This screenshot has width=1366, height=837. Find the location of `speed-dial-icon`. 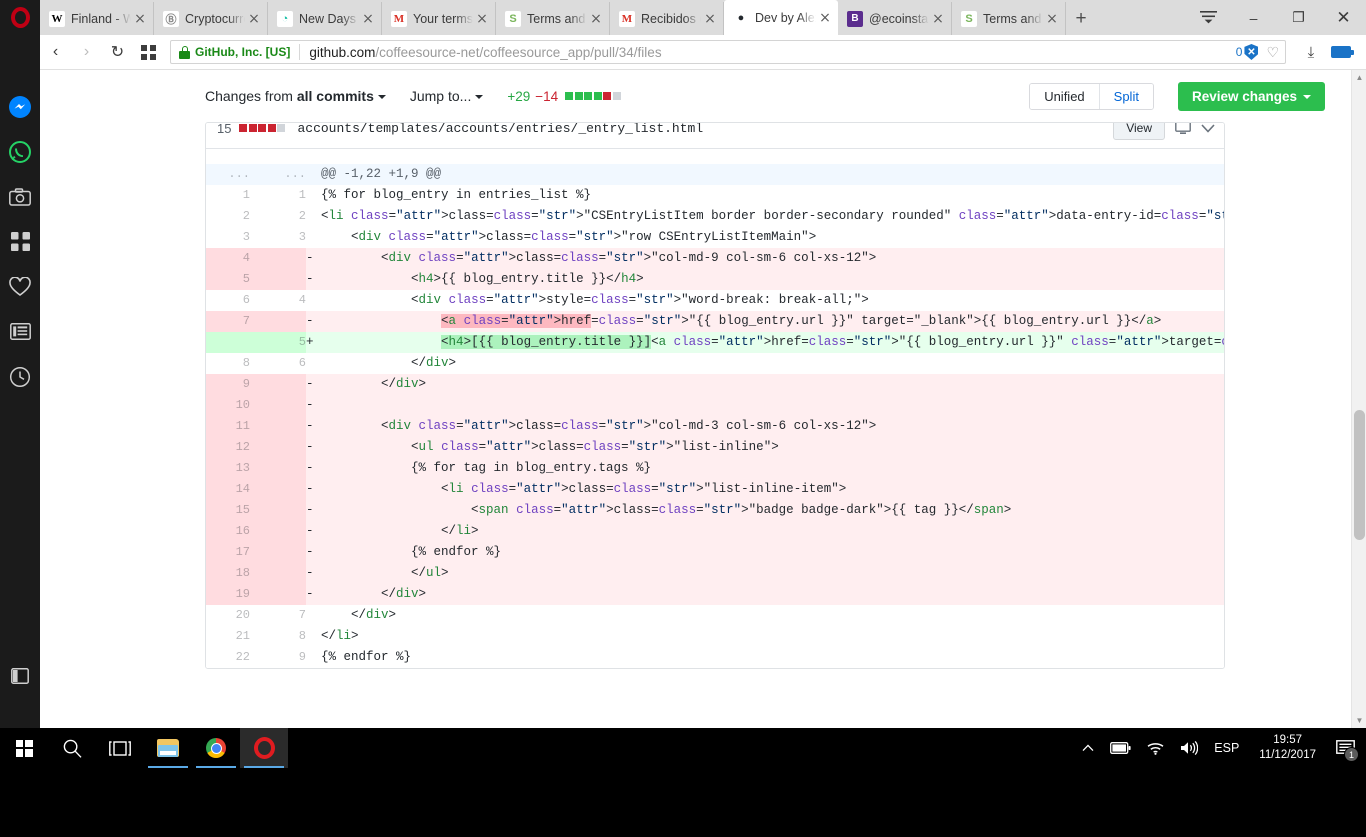

speed-dial-icon is located at coordinates (20, 241).